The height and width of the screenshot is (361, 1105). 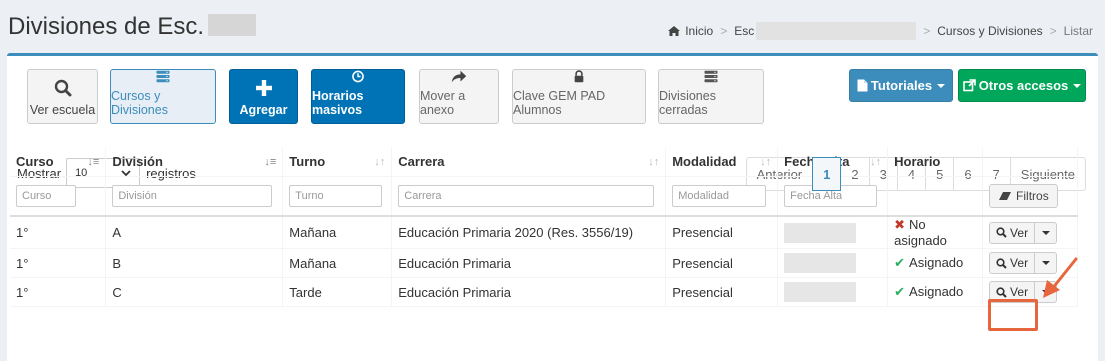 What do you see at coordinates (1078, 31) in the screenshot?
I see `breadcrumb-current: Listar` at bounding box center [1078, 31].